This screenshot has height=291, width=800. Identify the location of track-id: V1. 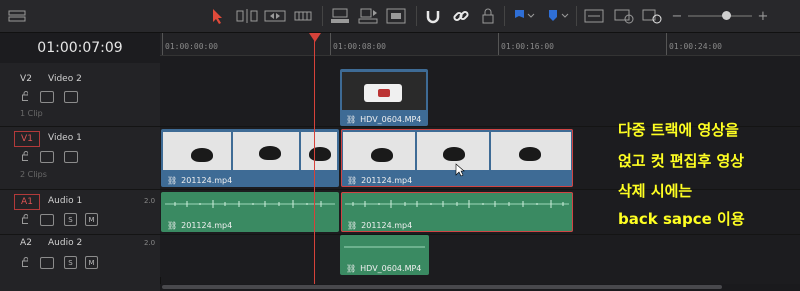
(27, 139).